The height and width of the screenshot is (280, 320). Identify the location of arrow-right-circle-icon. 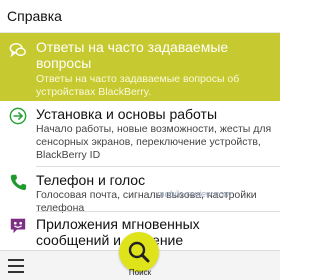
(18, 116).